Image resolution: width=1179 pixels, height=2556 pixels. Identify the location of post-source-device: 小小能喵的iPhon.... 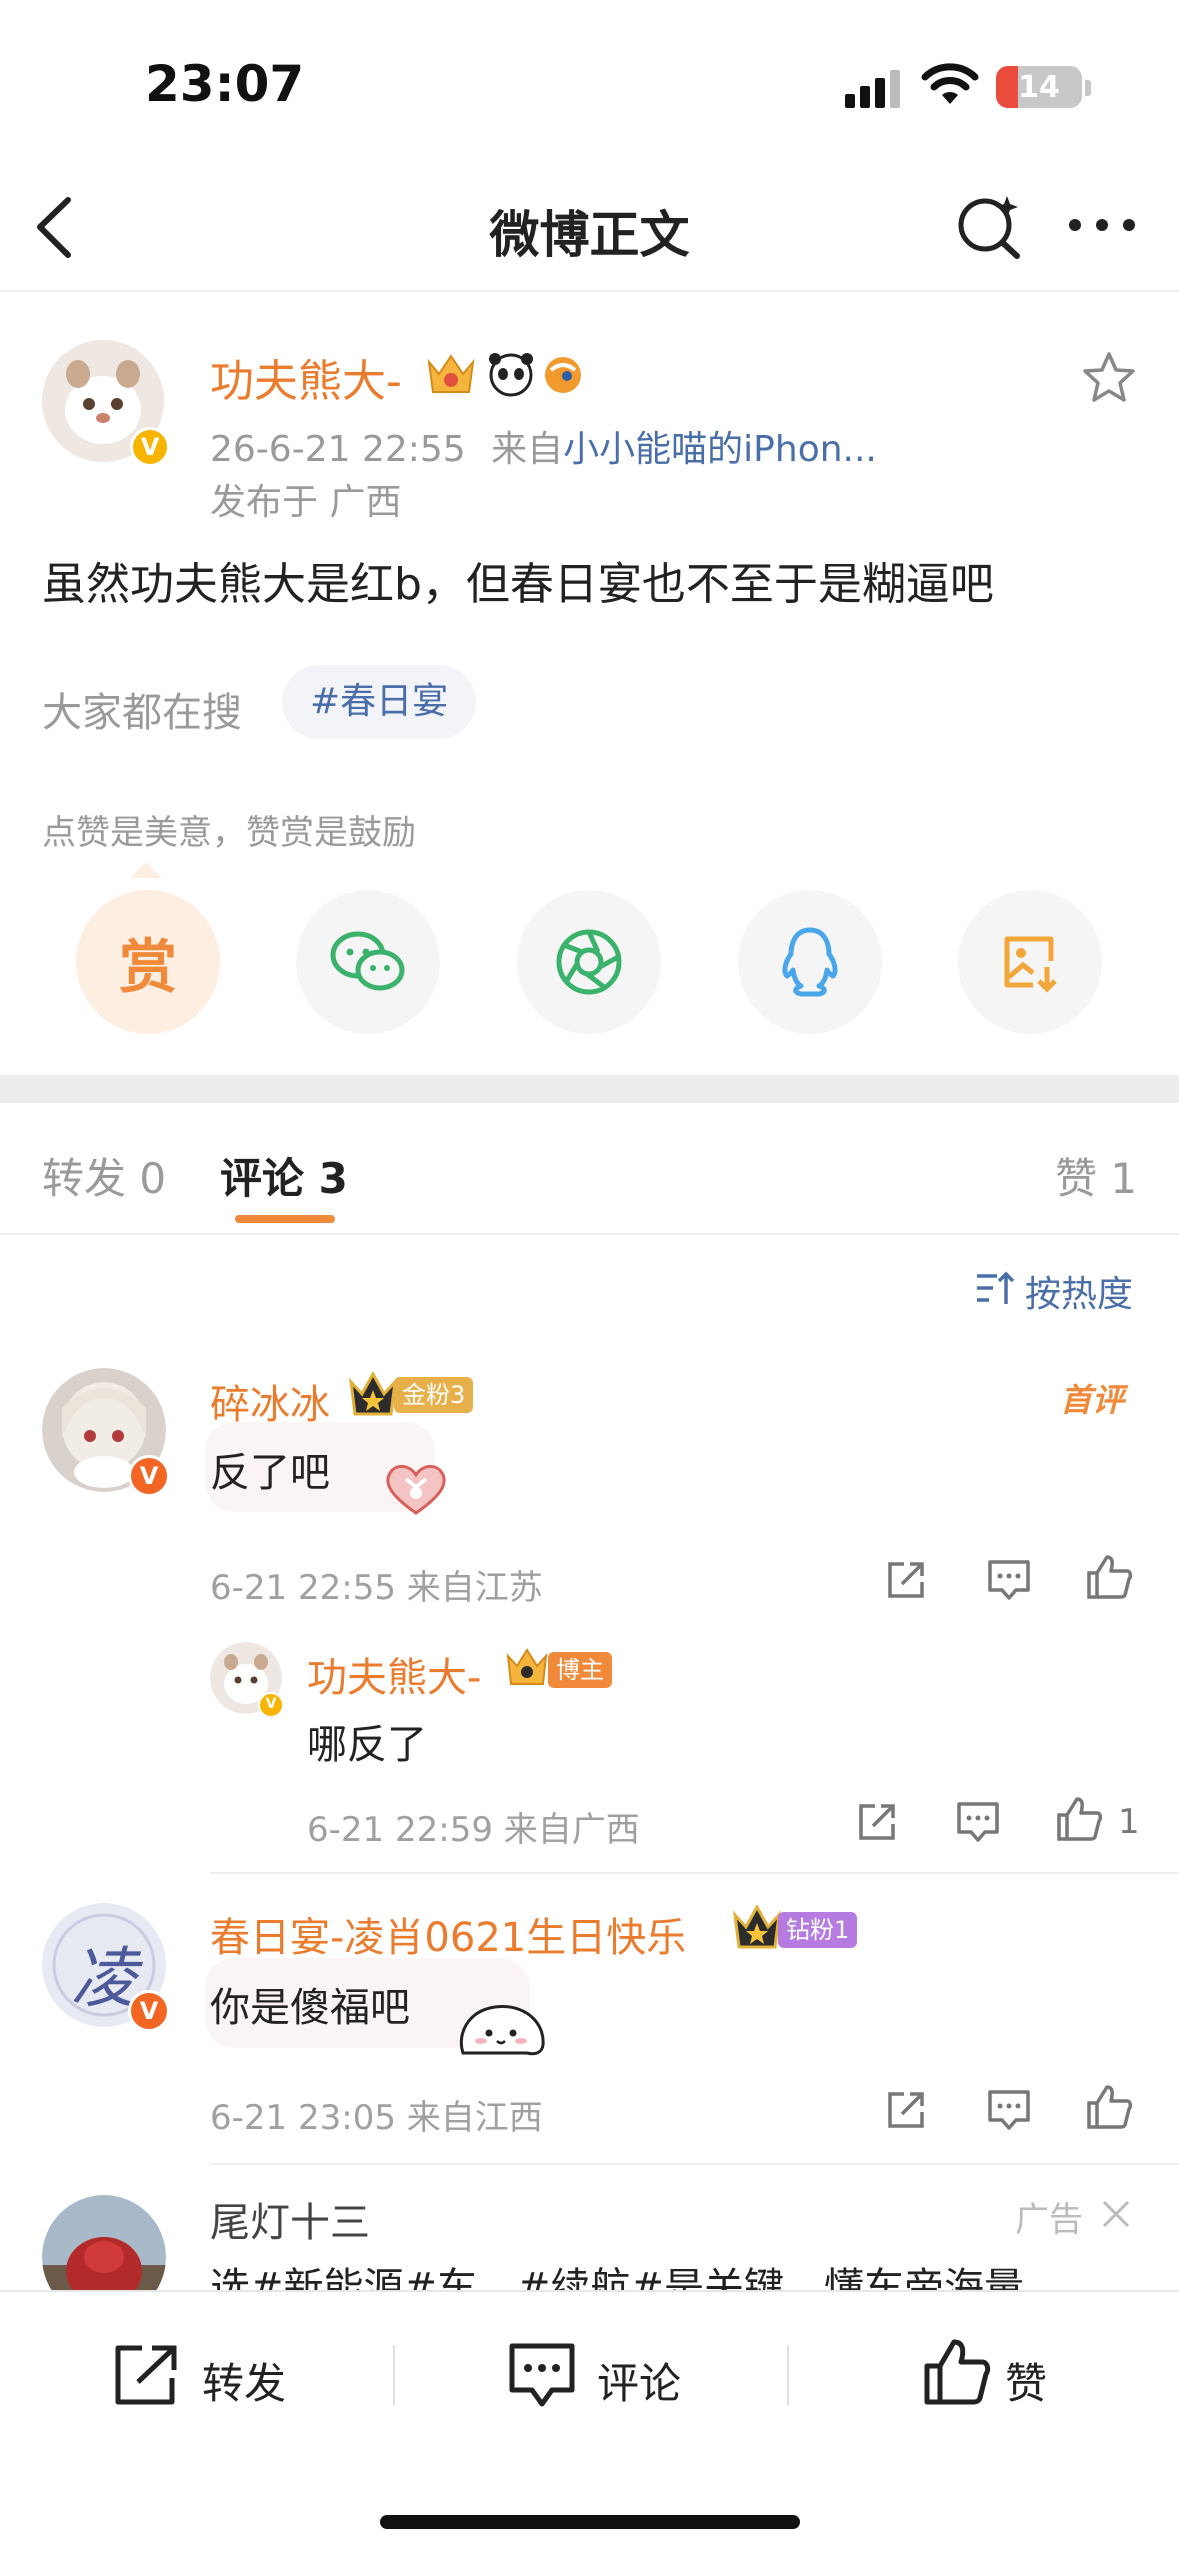
(720, 449).